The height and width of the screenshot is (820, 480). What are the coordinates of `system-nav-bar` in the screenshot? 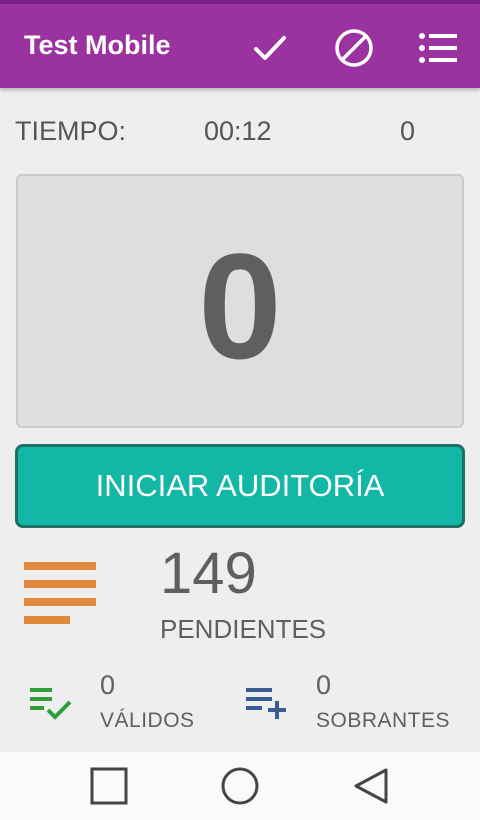 It's located at (240, 786).